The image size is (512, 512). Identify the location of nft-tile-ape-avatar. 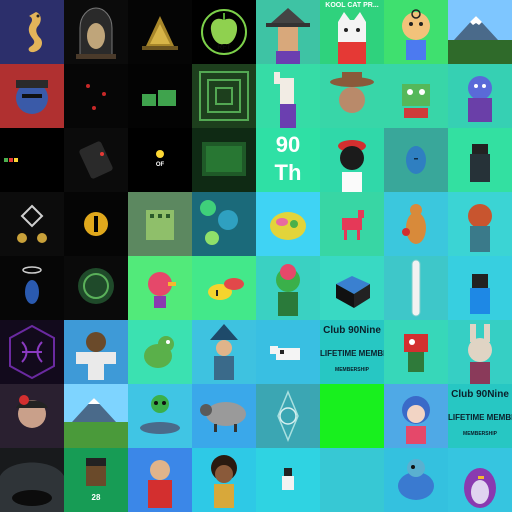
(32, 96).